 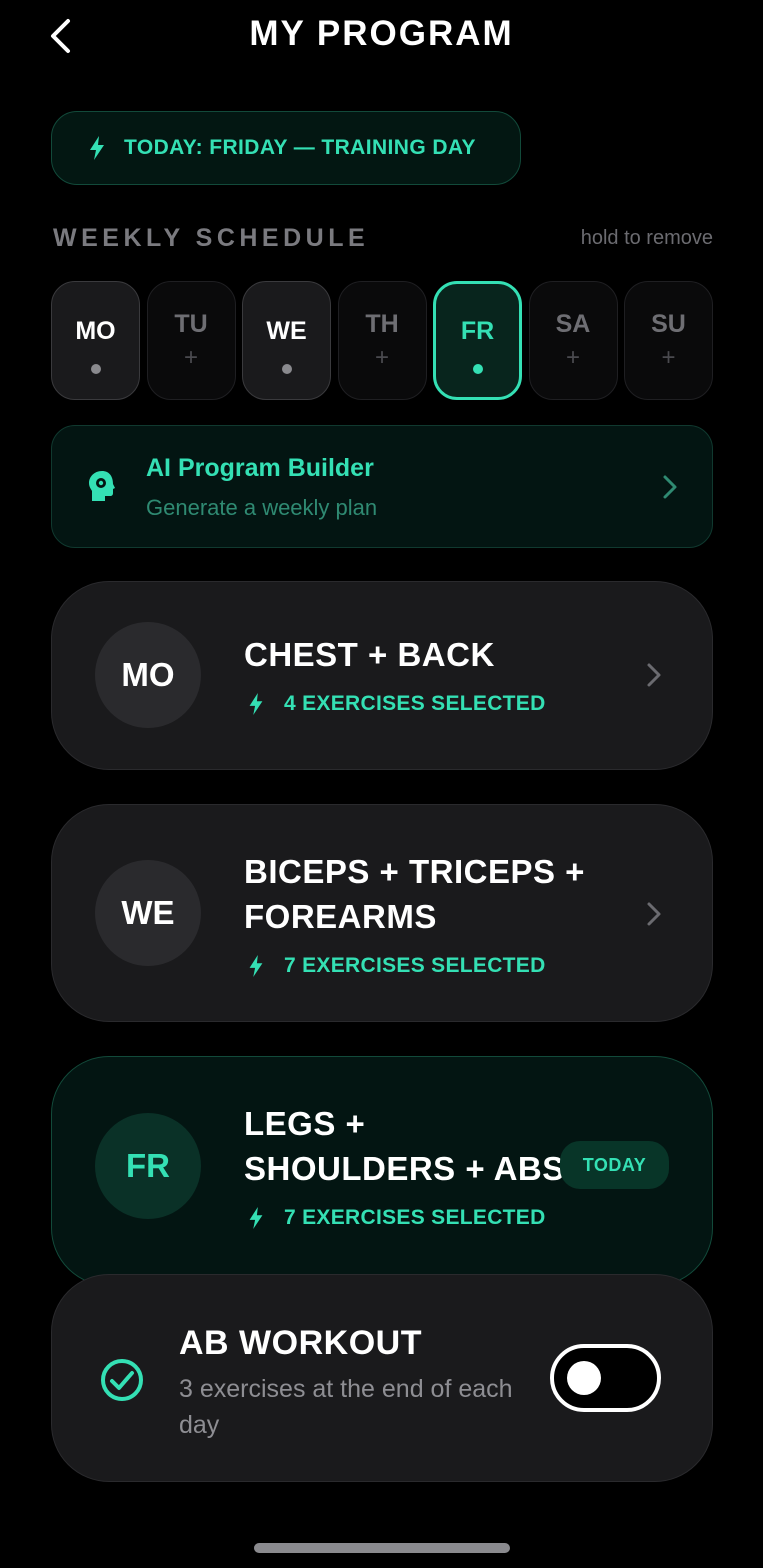 I want to click on workout-title-line: CHEST + BACK, so click(x=369, y=654).